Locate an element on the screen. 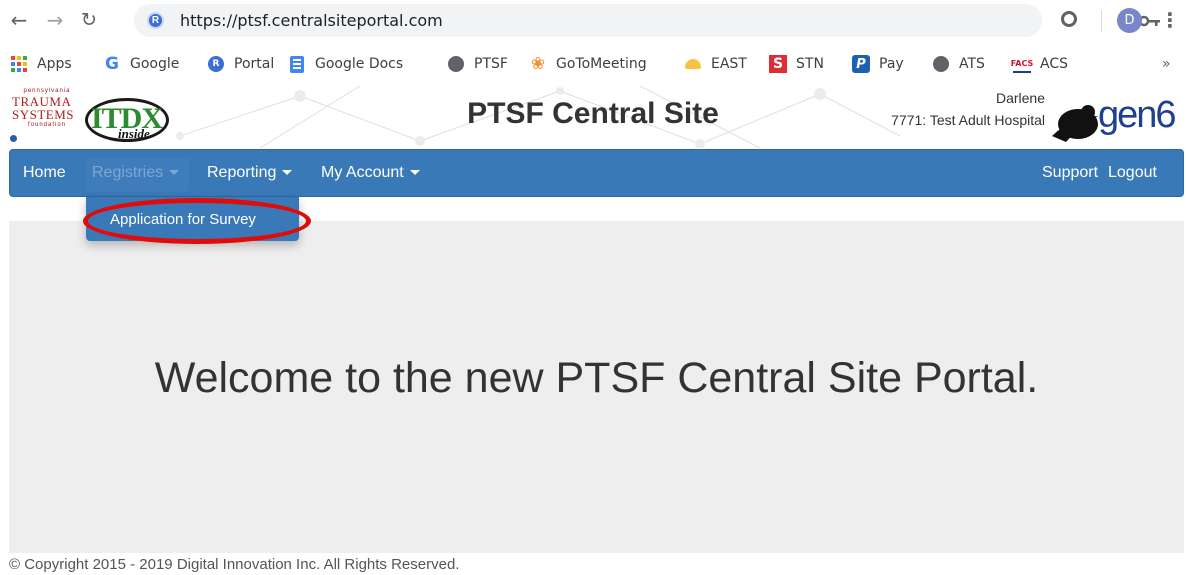 The height and width of the screenshot is (575, 1186). bookmark-apps: Apps is located at coordinates (41, 64).